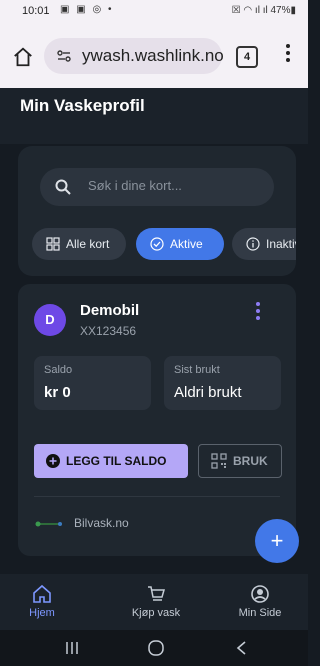 The image size is (320, 666). What do you see at coordinates (156, 593) in the screenshot?
I see `cart-icon` at bounding box center [156, 593].